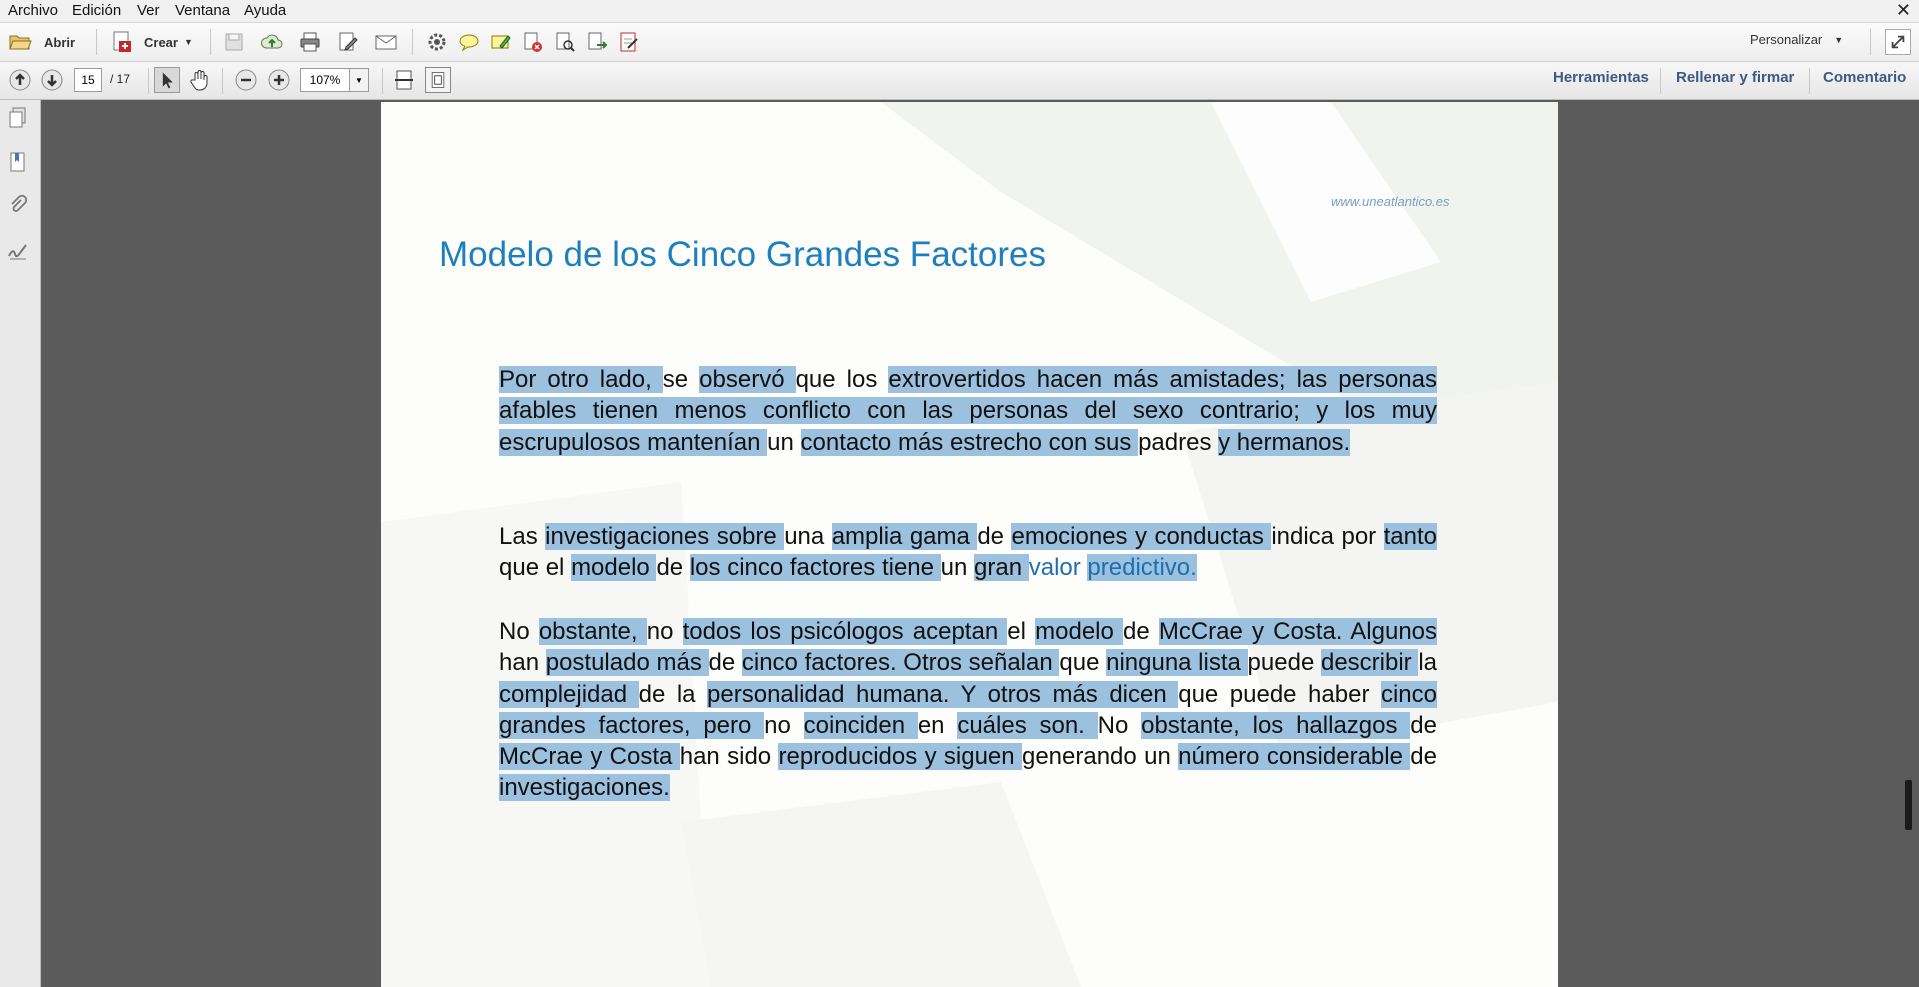 Image resolution: width=1919 pixels, height=987 pixels. What do you see at coordinates (279, 80) in the screenshot?
I see `zoom-in-button` at bounding box center [279, 80].